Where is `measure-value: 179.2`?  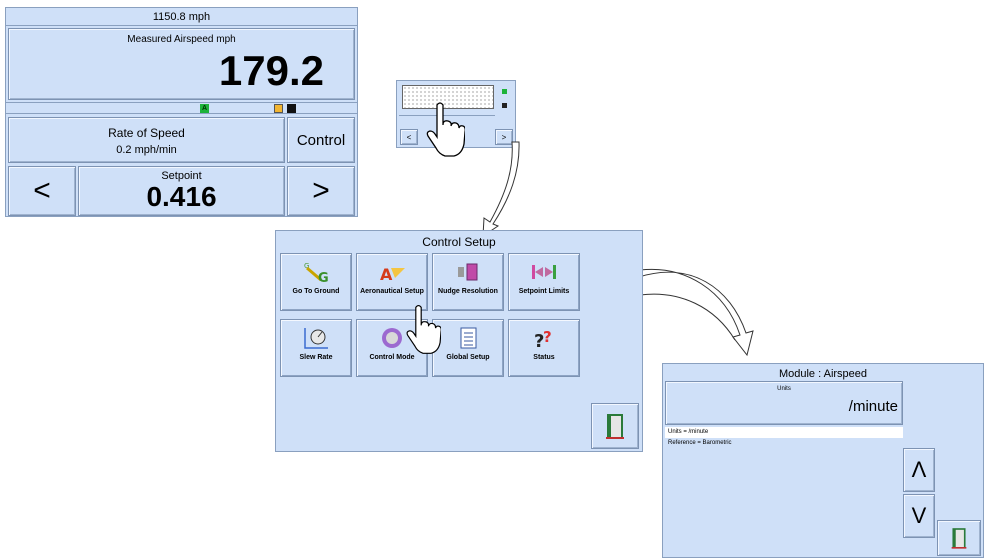
measure-value: 179.2 is located at coordinates (271, 70).